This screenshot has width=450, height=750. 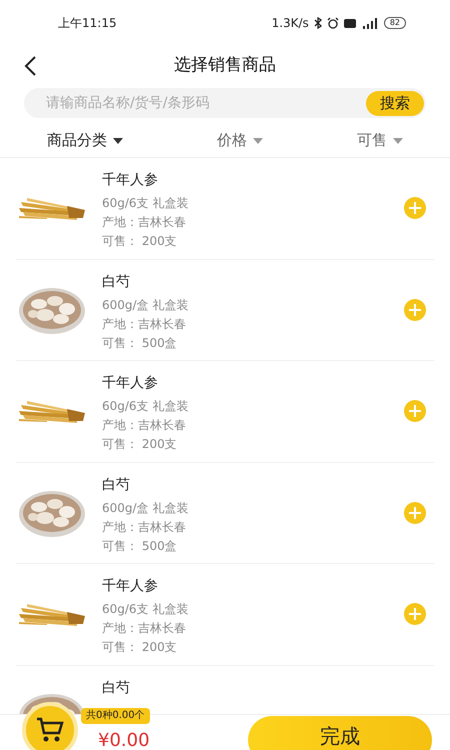 I want to click on filter-tab: 可售, so click(x=380, y=140).